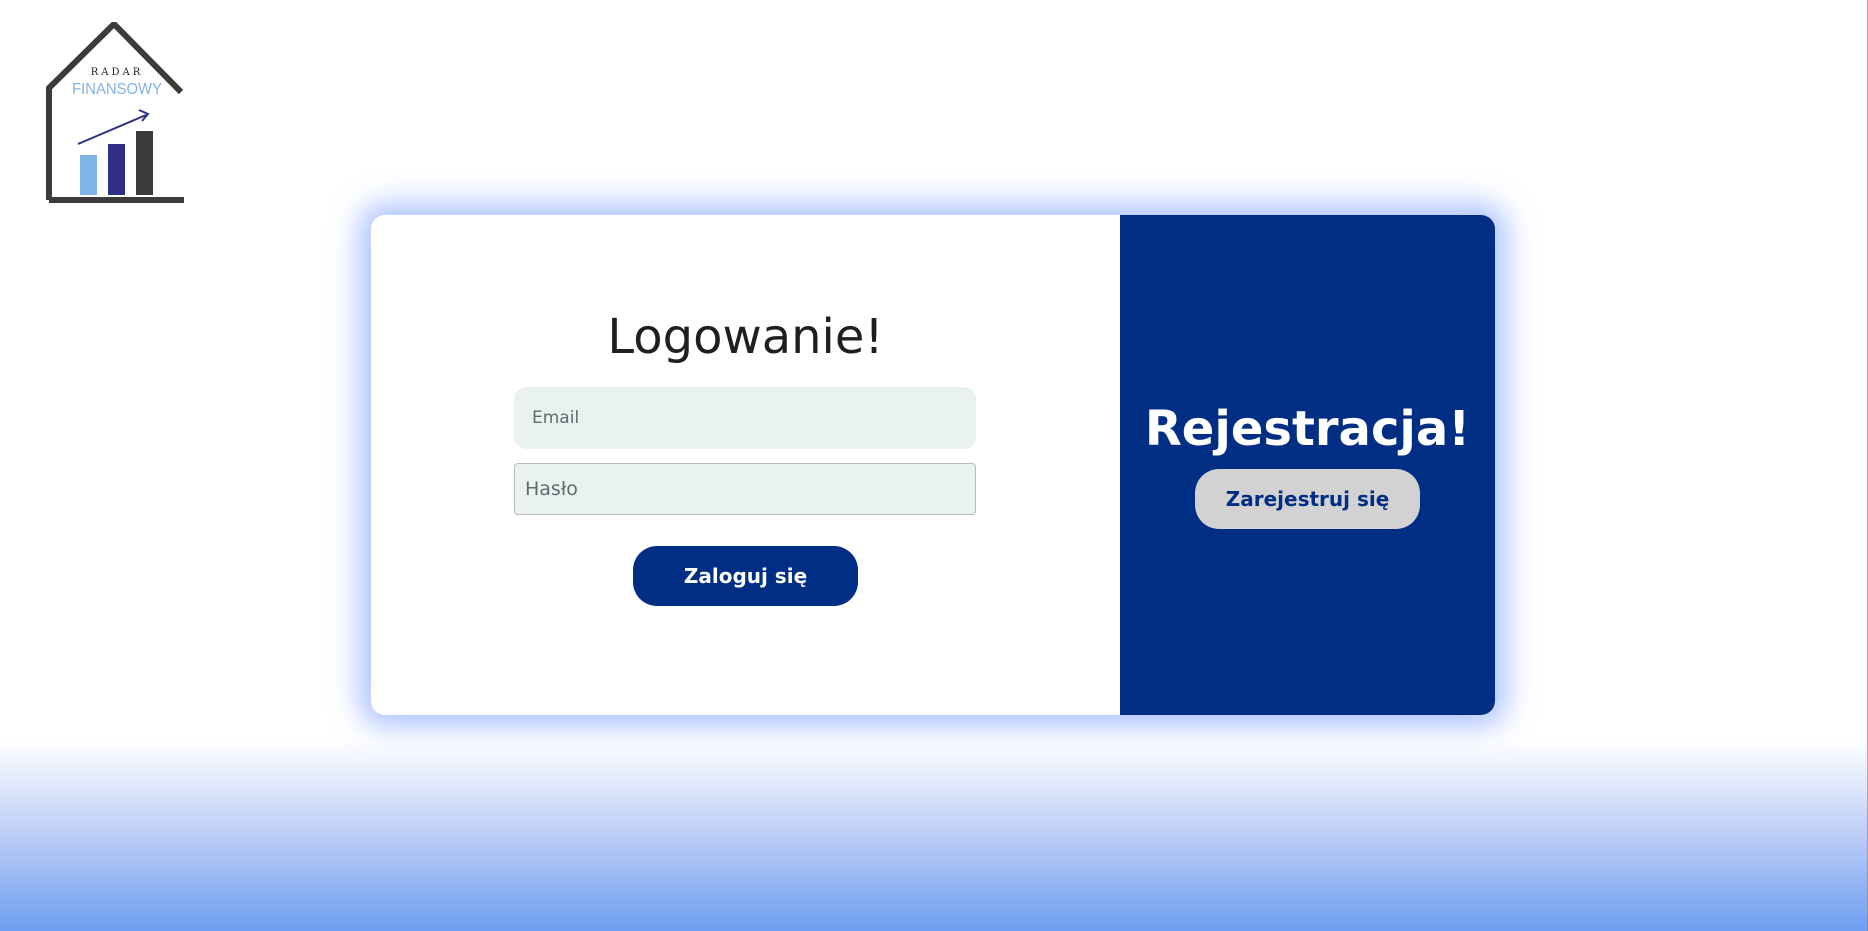 This screenshot has height=931, width=1868. Describe the element at coordinates (745, 576) in the screenshot. I see `login-button: Zaloguj się` at that location.